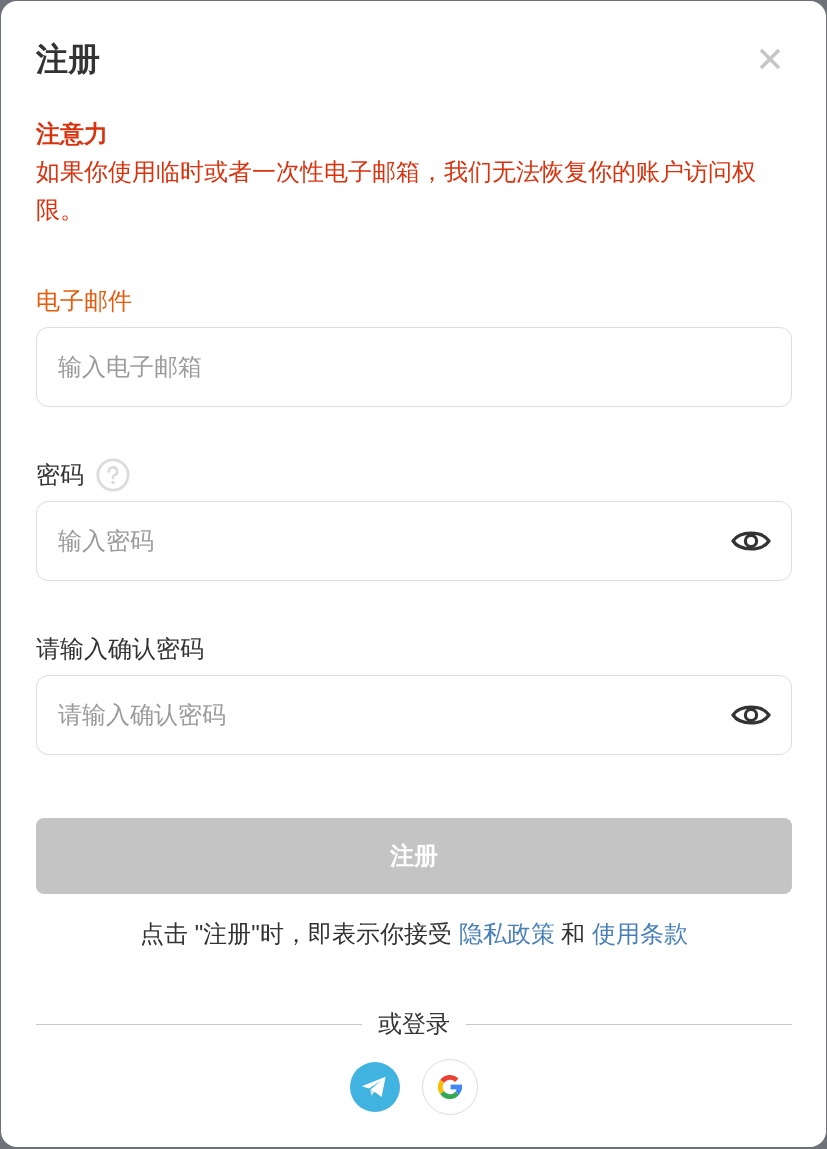  I want to click on warning-heading: 注意力, so click(72, 134).